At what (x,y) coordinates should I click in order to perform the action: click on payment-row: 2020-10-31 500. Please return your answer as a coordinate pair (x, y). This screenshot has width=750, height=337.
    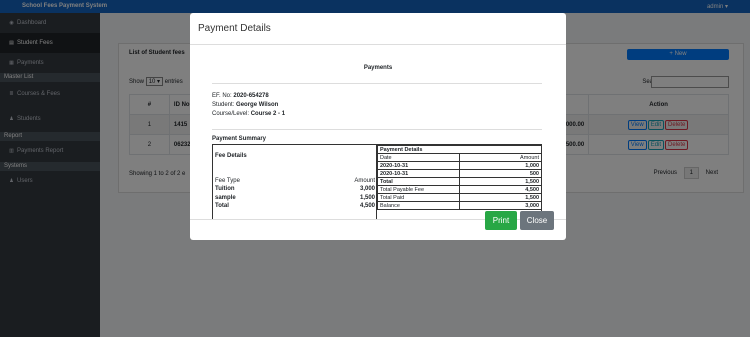
    Looking at the image, I should click on (459, 173).